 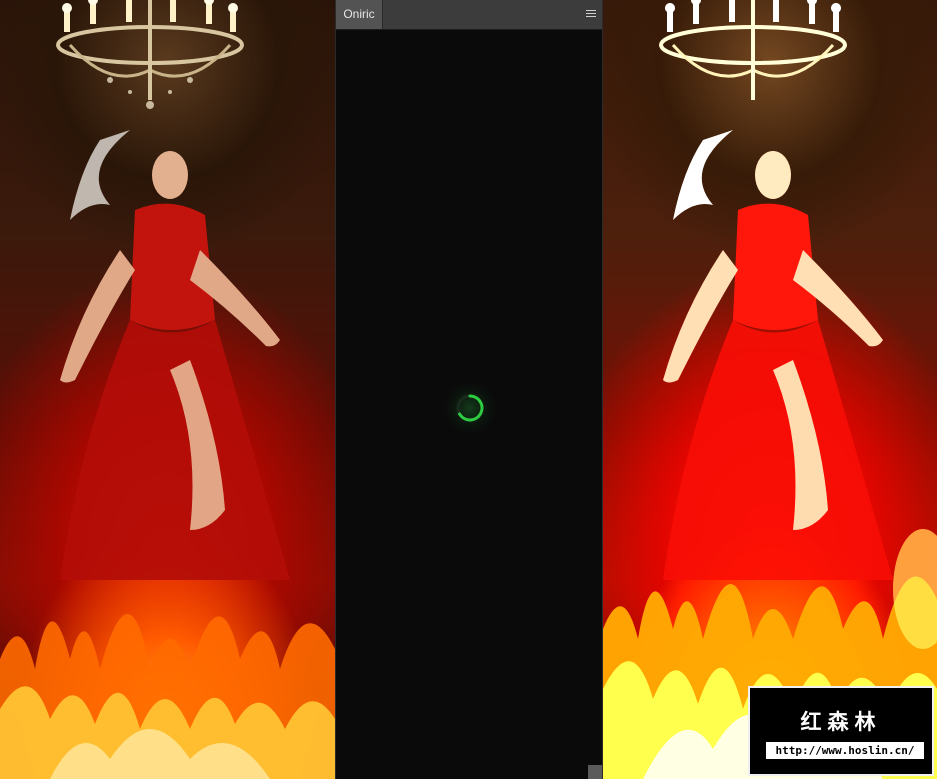 What do you see at coordinates (167, 696) in the screenshot?
I see `fire-flames-graphic` at bounding box center [167, 696].